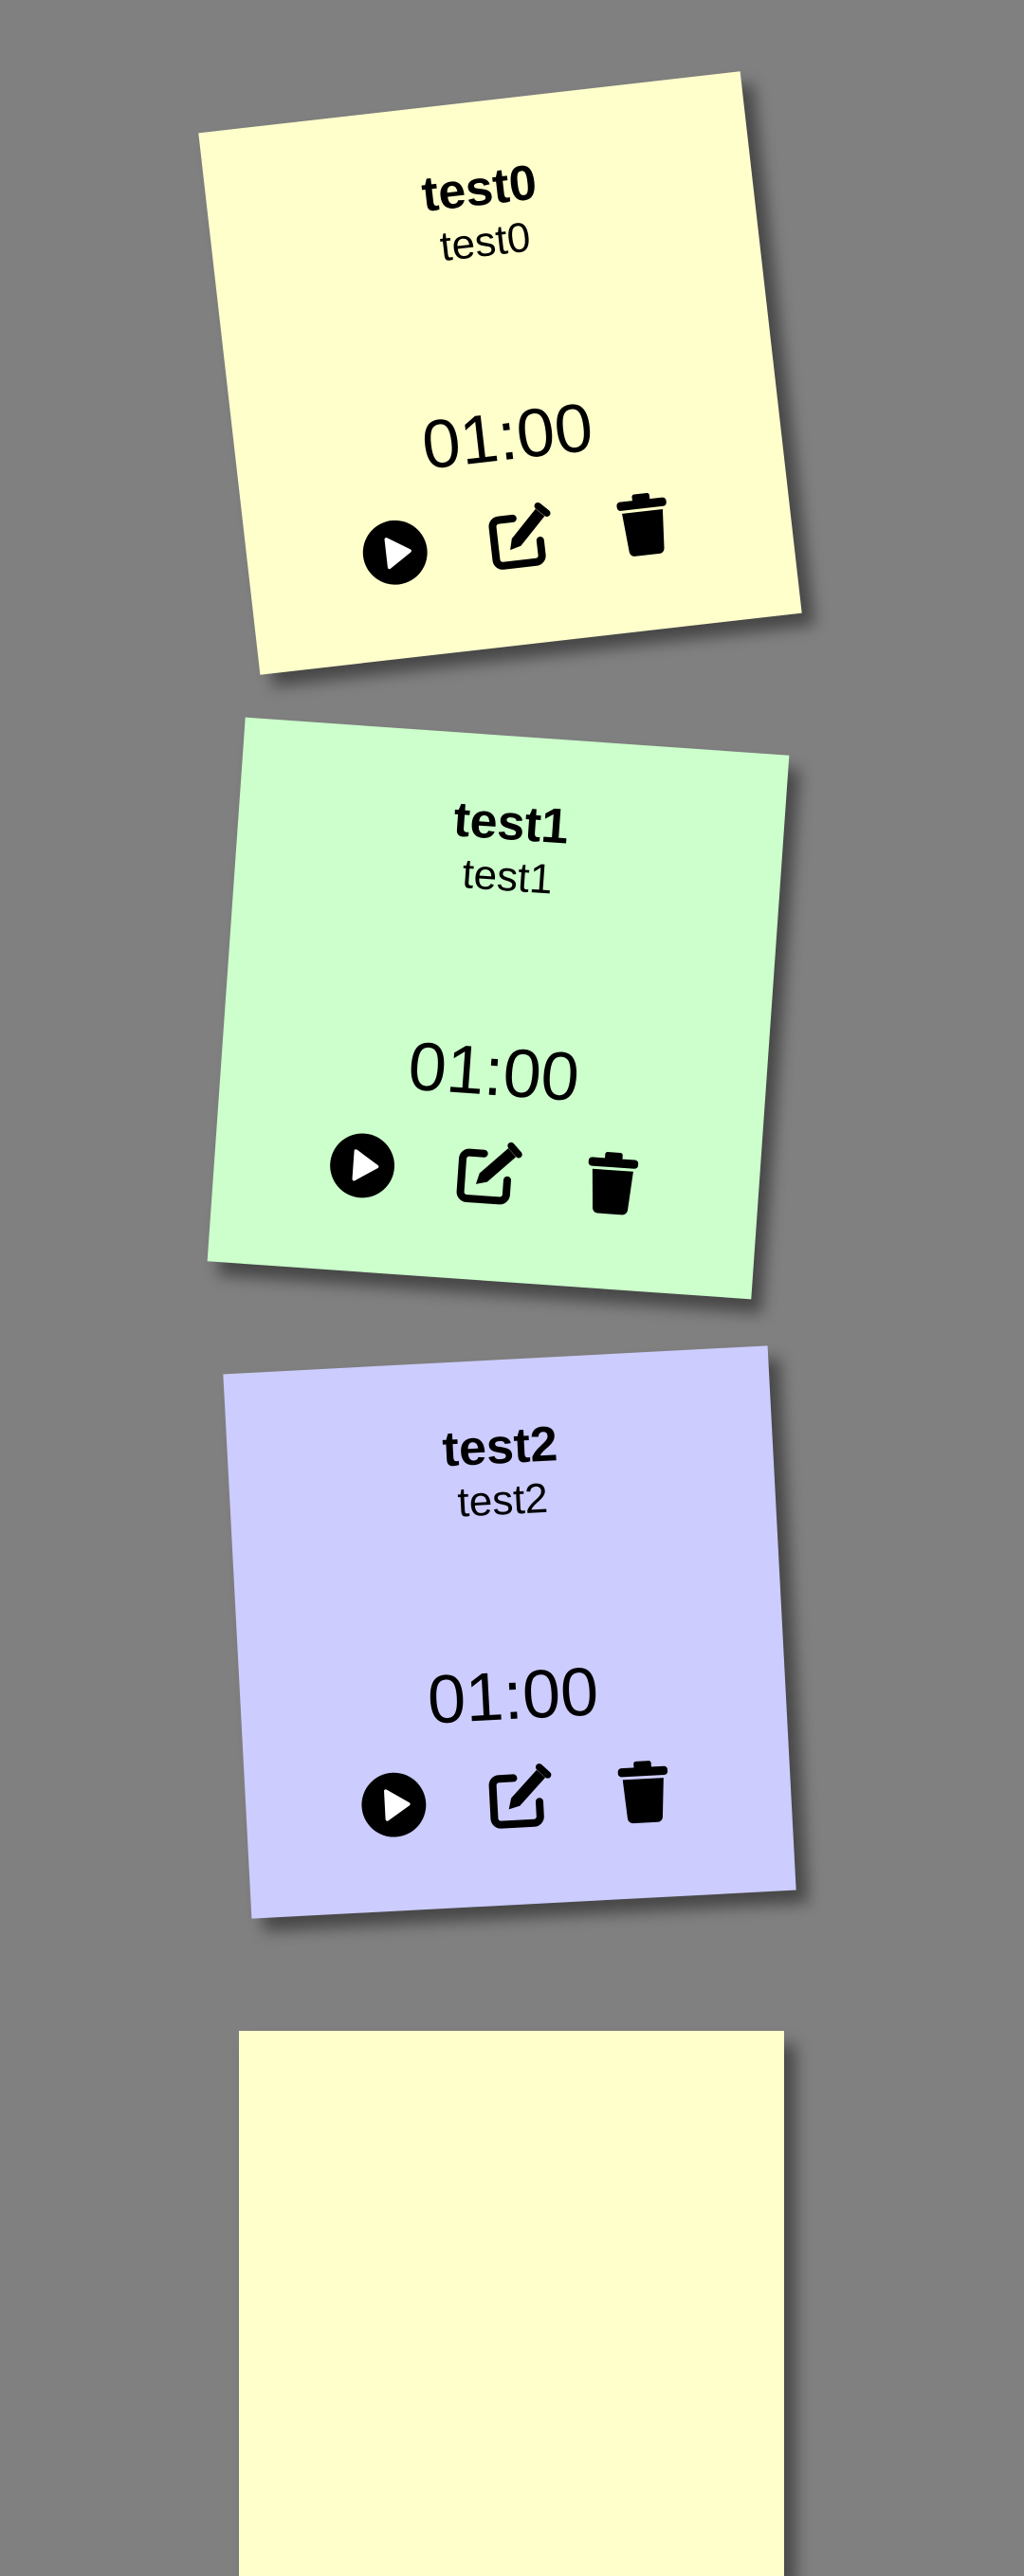 The width and height of the screenshot is (1024, 2576). I want to click on note-card, so click(511, 2303).